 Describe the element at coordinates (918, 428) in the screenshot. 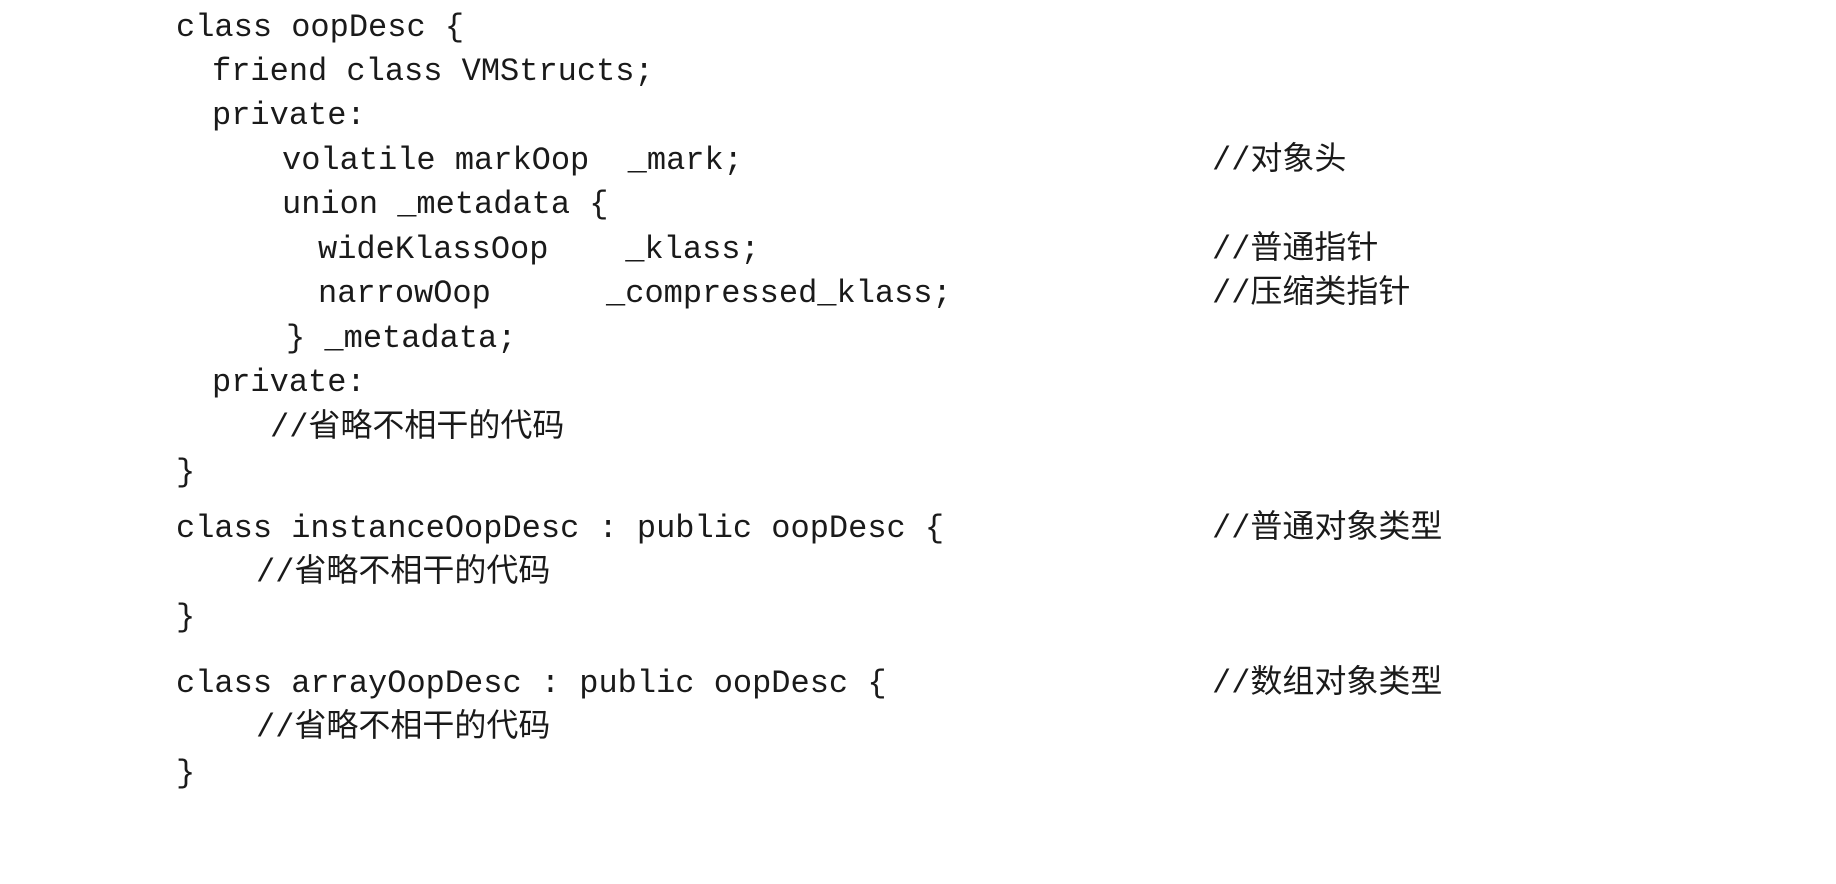

I see `code-line-10: //省略不相干的代码` at that location.